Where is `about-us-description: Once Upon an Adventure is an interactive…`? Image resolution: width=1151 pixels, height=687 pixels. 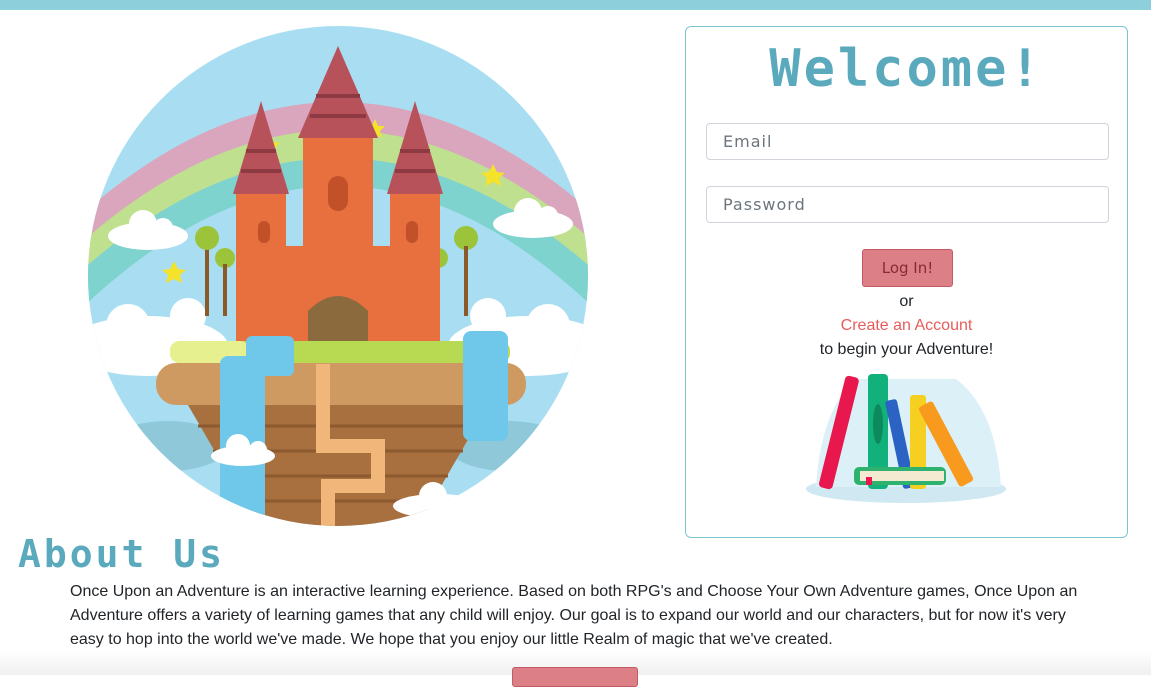 about-us-description: Once Upon an Adventure is an interactive… is located at coordinates (574, 615).